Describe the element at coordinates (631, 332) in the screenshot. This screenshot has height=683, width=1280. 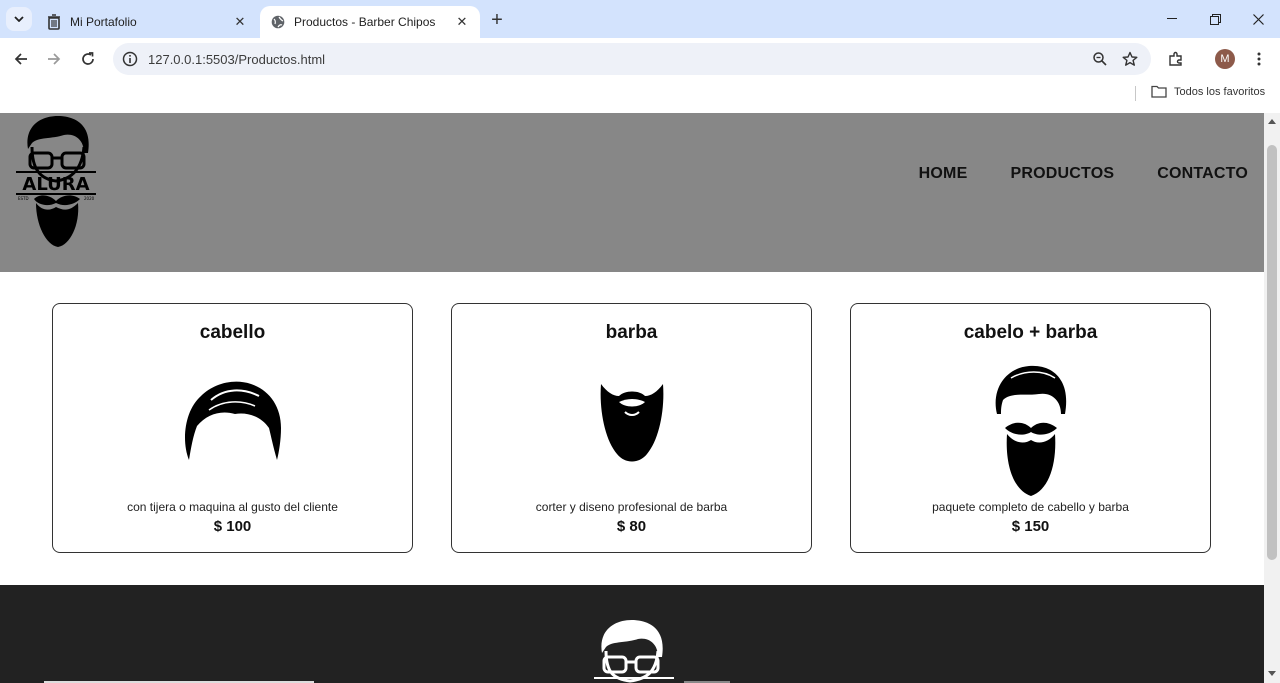
I see `product-title: barba` at that location.